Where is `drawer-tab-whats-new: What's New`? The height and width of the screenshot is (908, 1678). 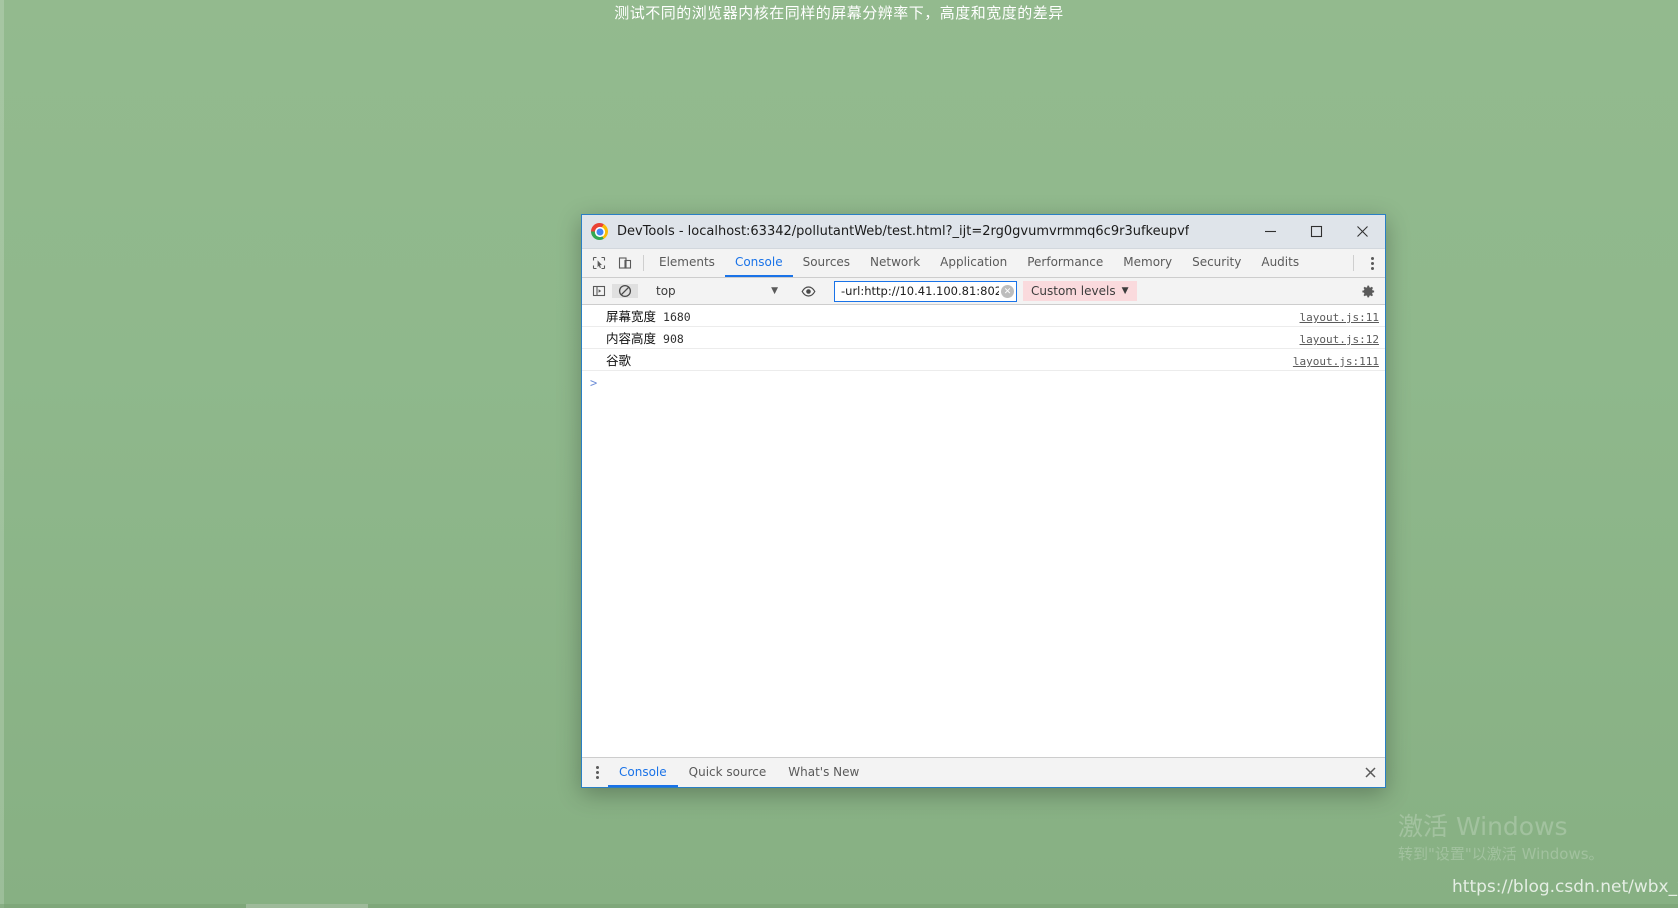 drawer-tab-whats-new: What's New is located at coordinates (823, 772).